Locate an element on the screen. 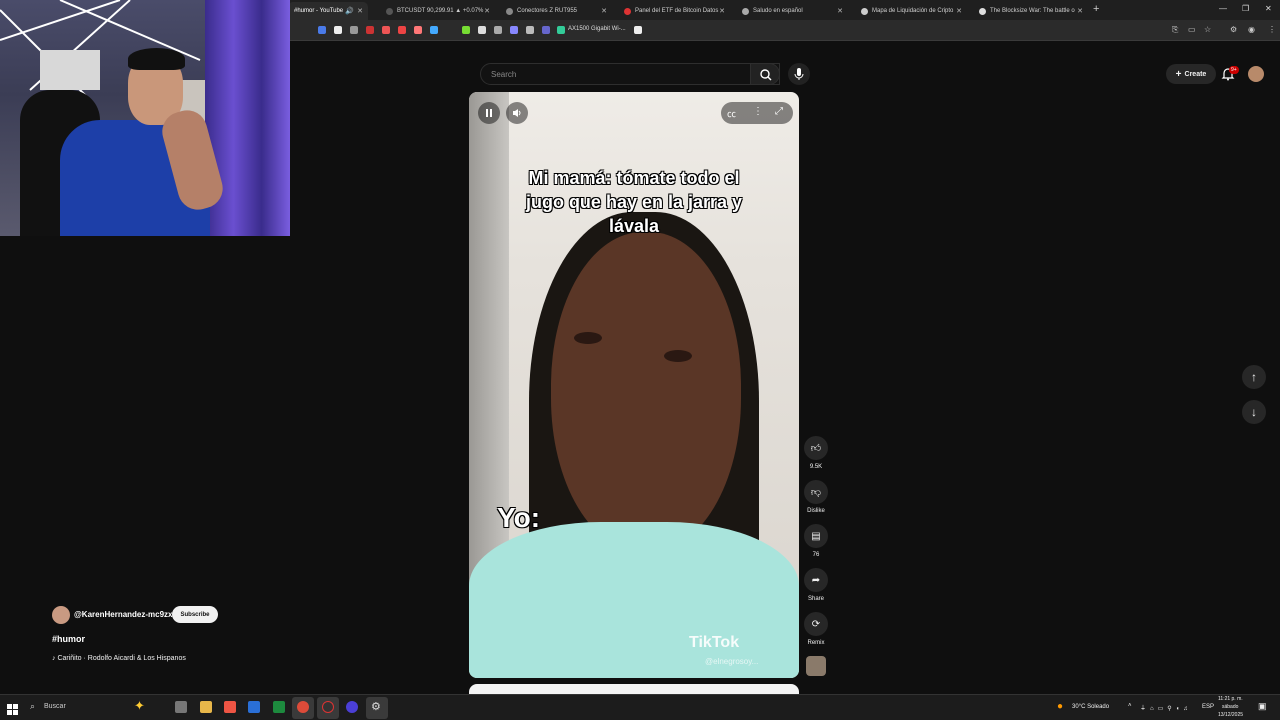  tab-conectores: Conectores Z RUT955 ✕ is located at coordinates (556, 11).